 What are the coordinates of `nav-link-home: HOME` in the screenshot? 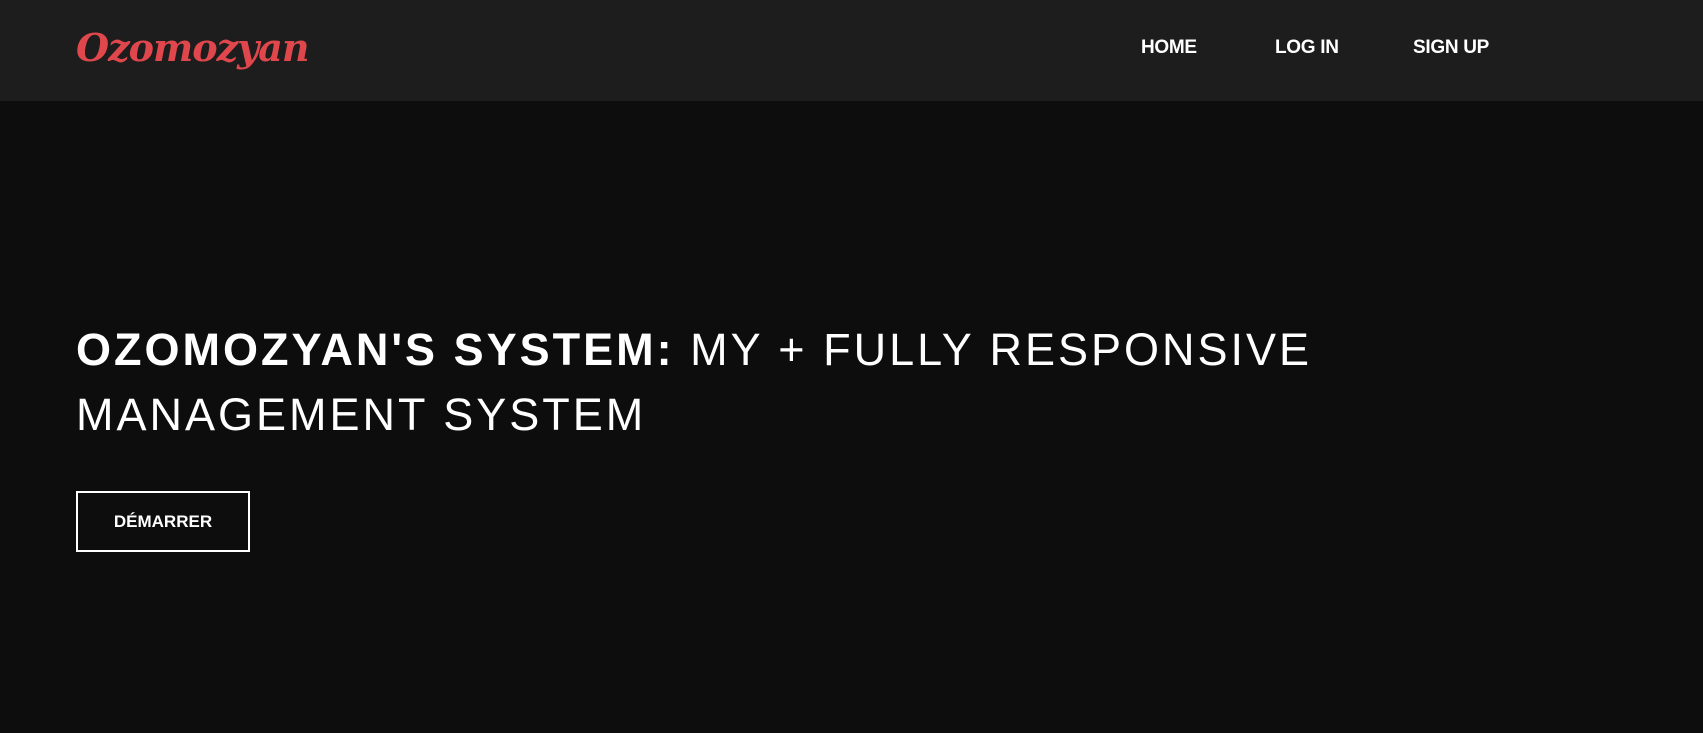 It's located at (1169, 48).